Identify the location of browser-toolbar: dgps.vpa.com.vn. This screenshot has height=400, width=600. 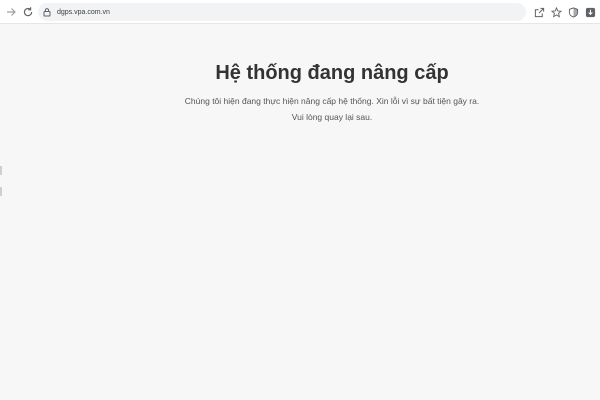
(300, 12).